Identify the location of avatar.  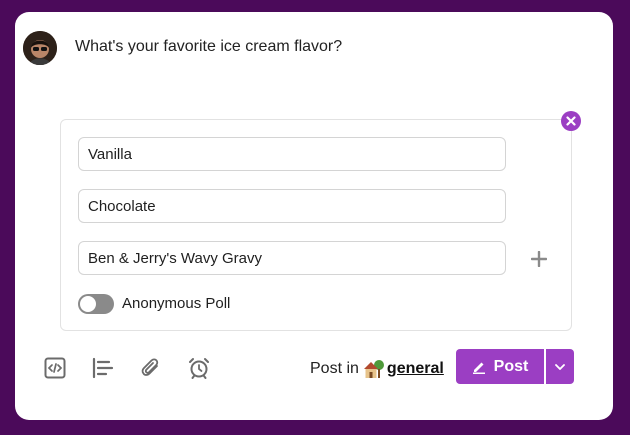
(40, 48).